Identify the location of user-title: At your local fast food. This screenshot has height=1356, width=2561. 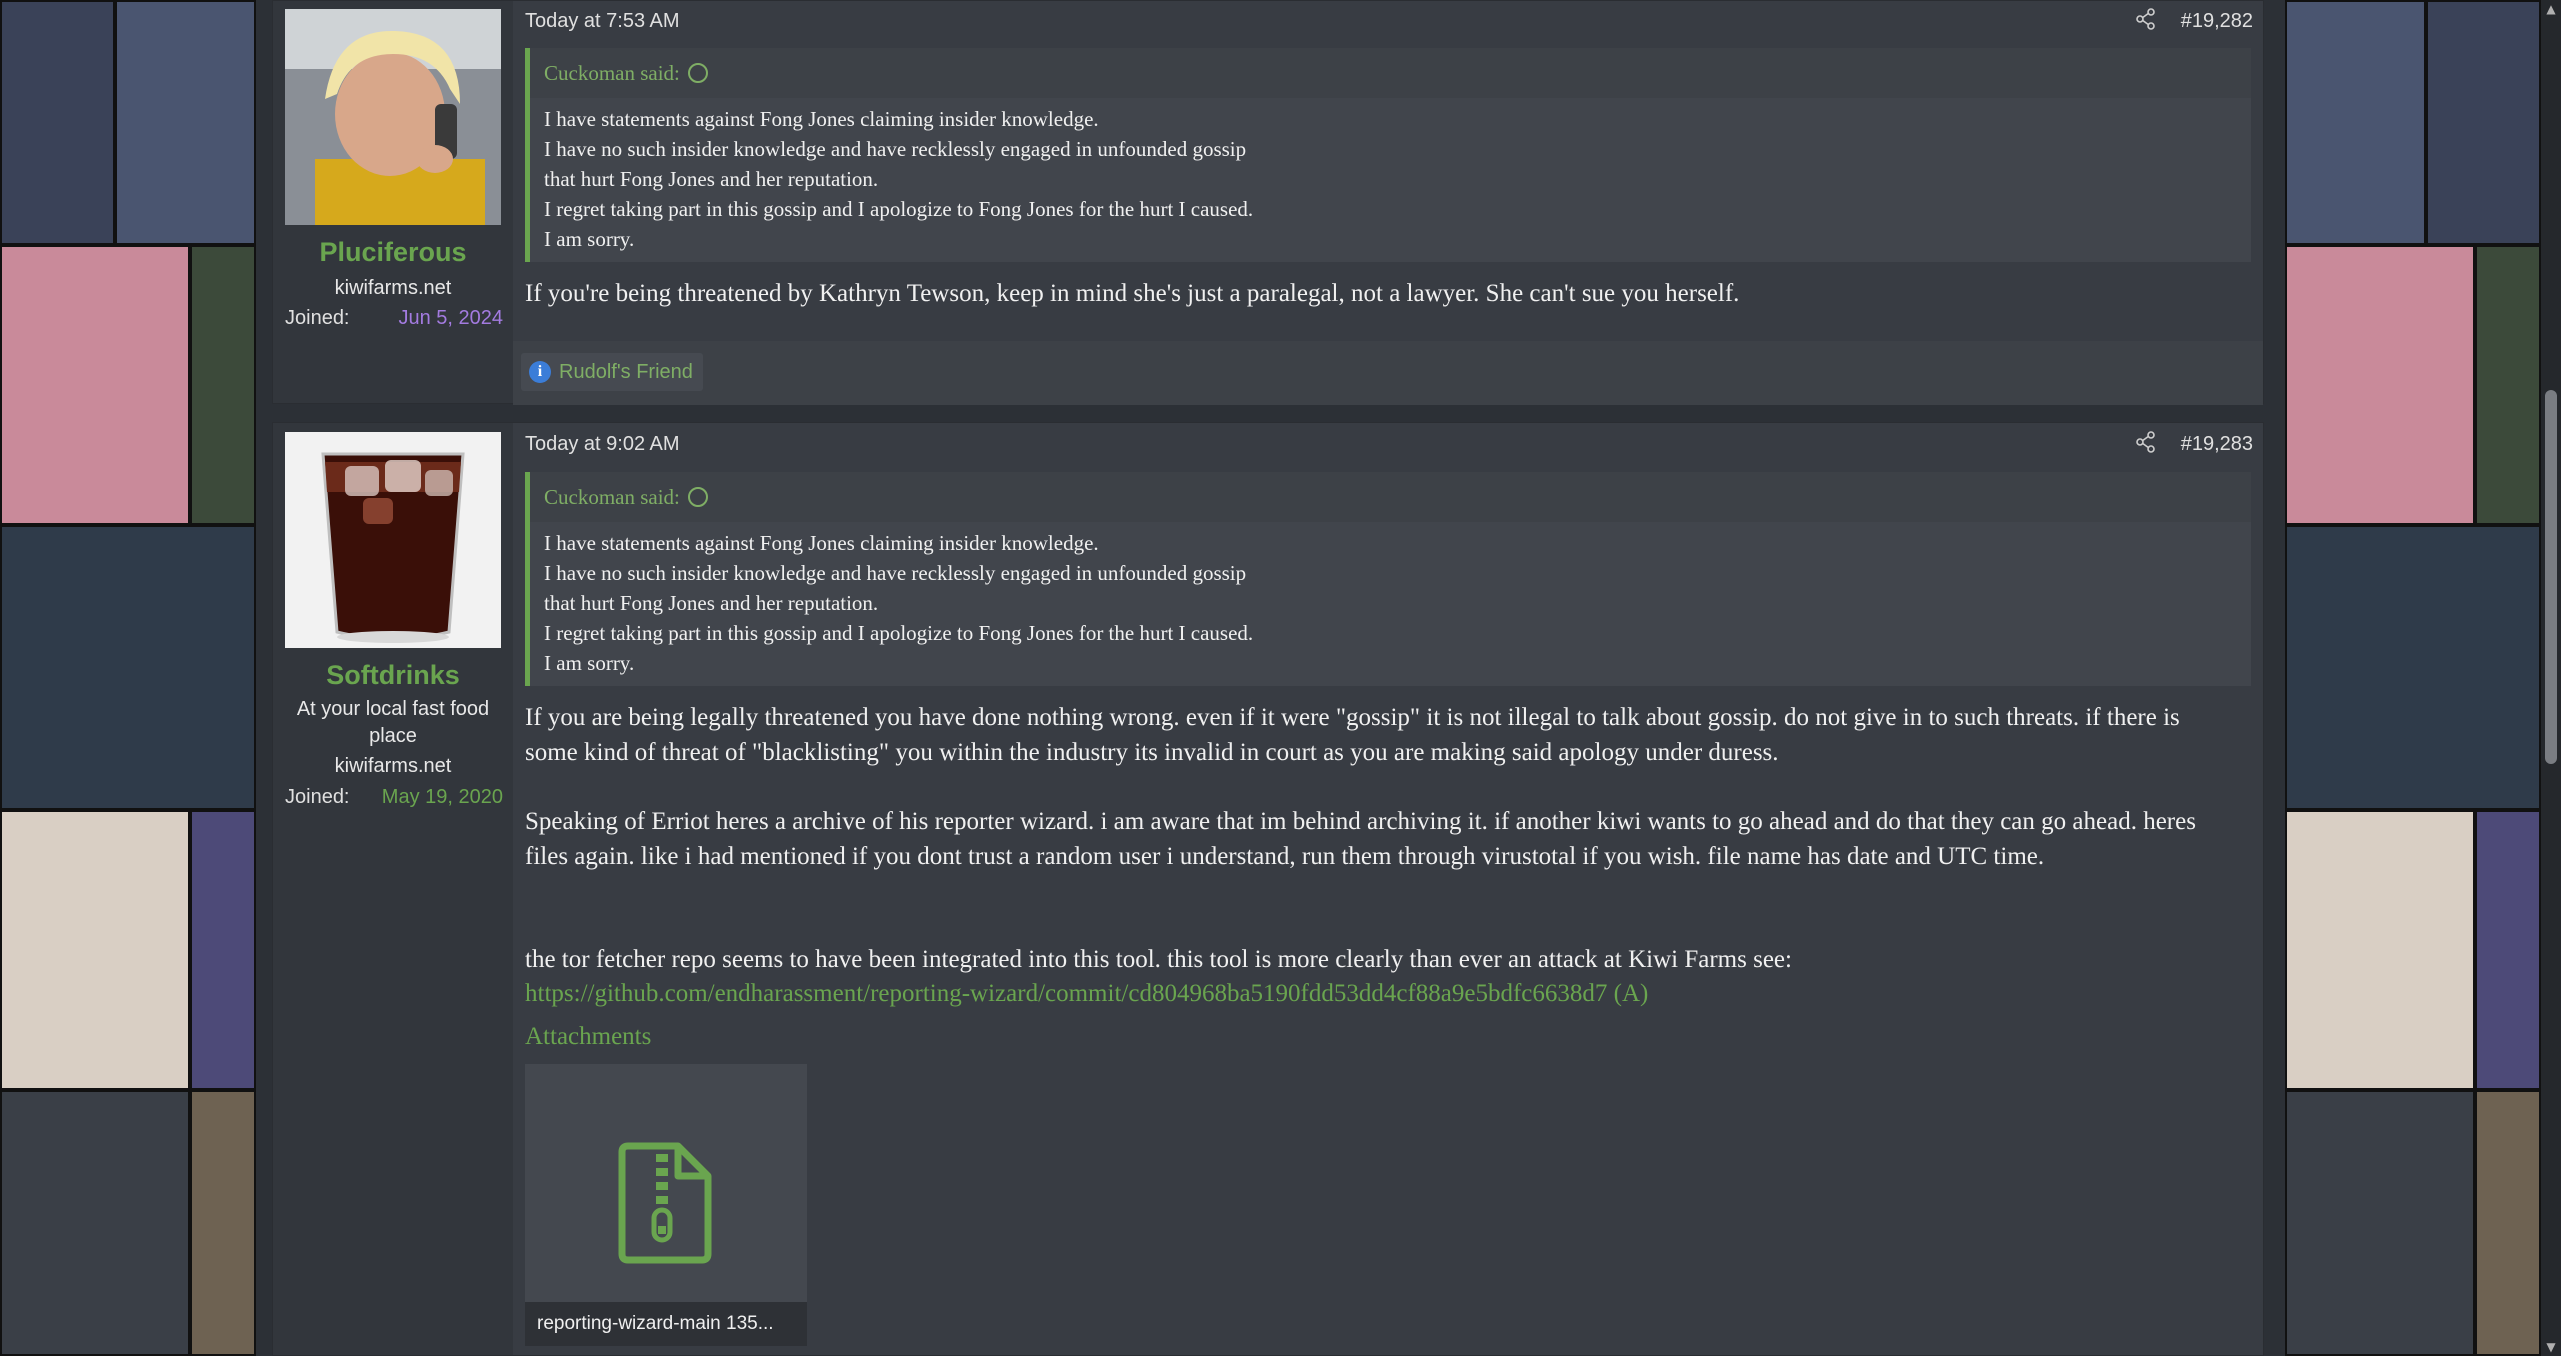
(393, 709).